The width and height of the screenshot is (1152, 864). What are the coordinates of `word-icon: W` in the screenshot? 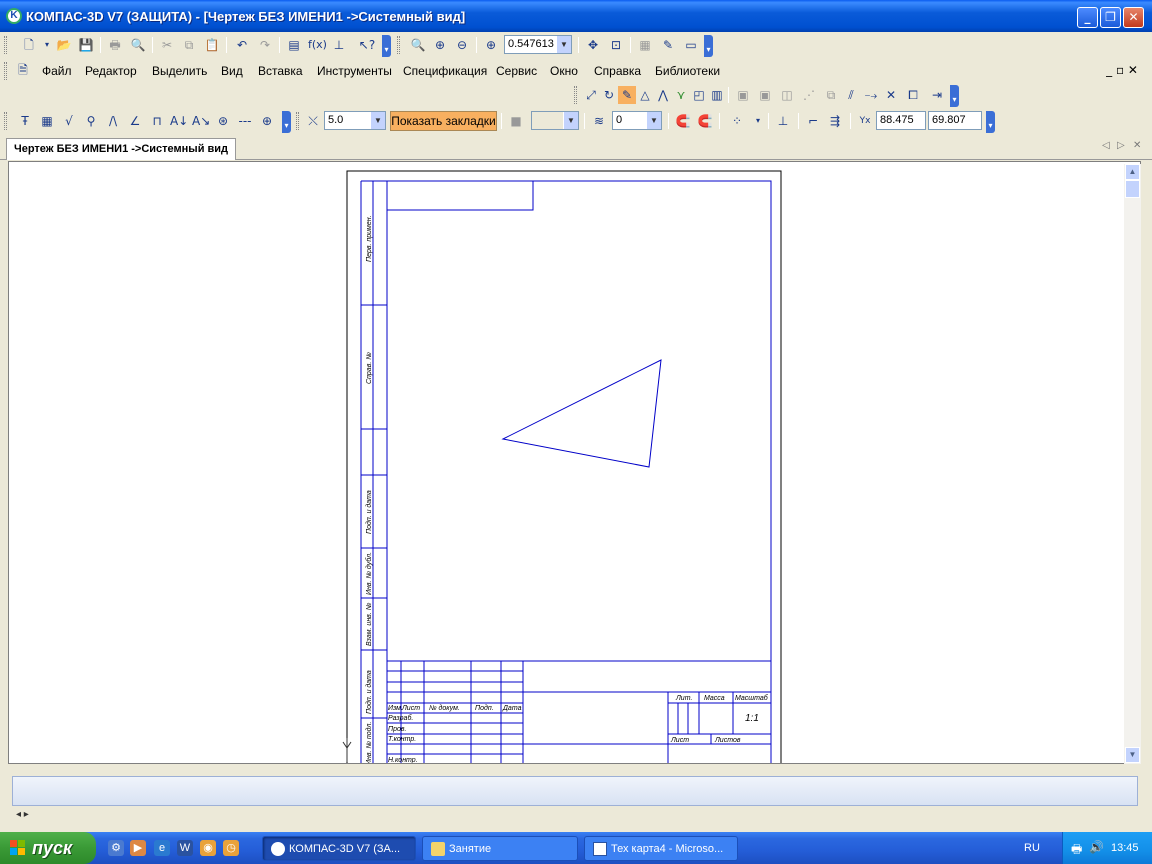 It's located at (185, 848).